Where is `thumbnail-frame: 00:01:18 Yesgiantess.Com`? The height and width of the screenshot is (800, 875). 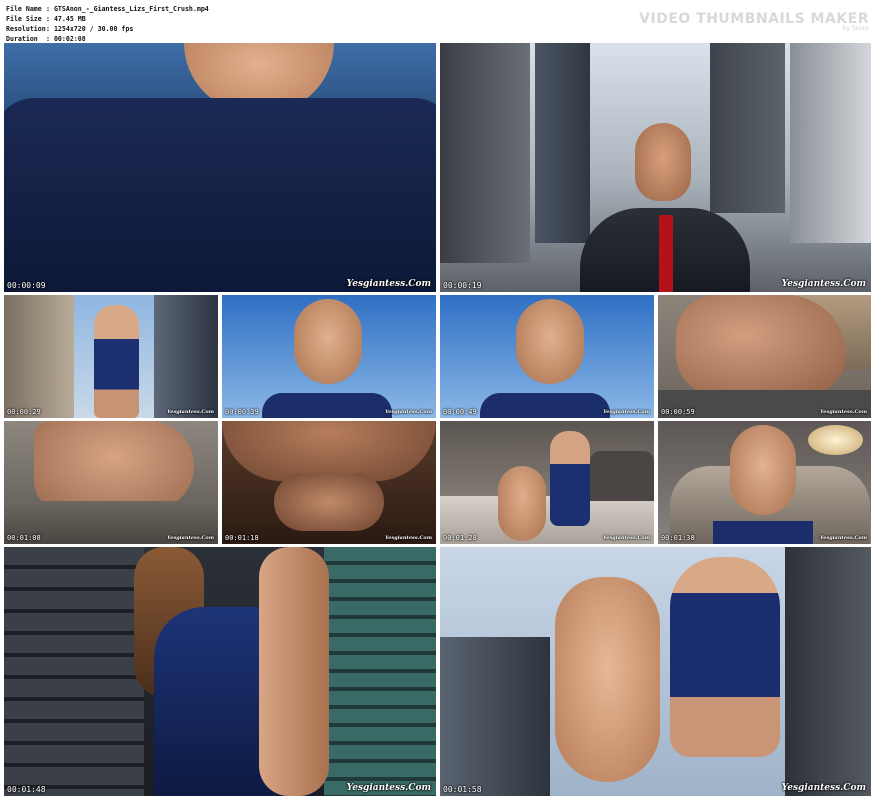
thumbnail-frame: 00:01:18 Yesgiantess.Com is located at coordinates (329, 482).